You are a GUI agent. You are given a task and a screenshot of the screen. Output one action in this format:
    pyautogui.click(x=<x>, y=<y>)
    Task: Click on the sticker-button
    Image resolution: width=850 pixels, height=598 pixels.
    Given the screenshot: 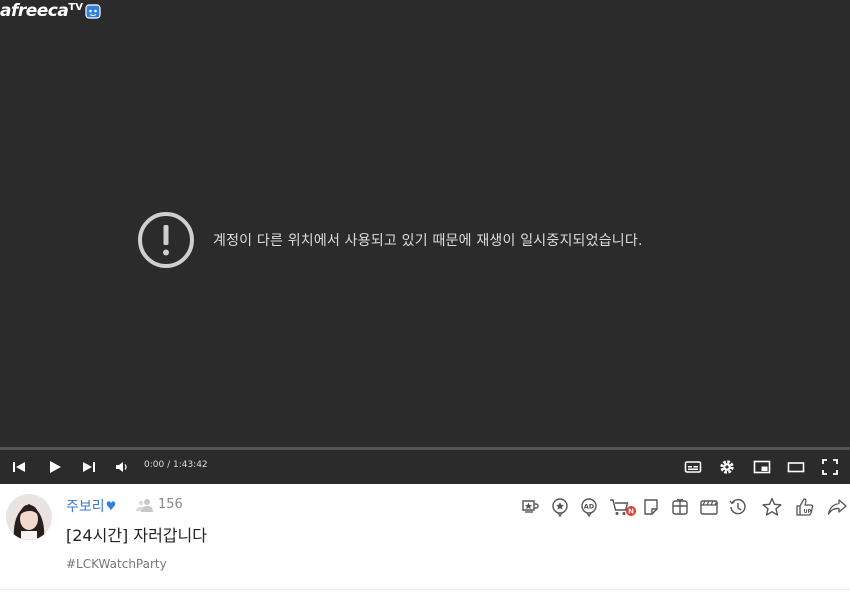 What is the action you would take?
    pyautogui.click(x=560, y=507)
    